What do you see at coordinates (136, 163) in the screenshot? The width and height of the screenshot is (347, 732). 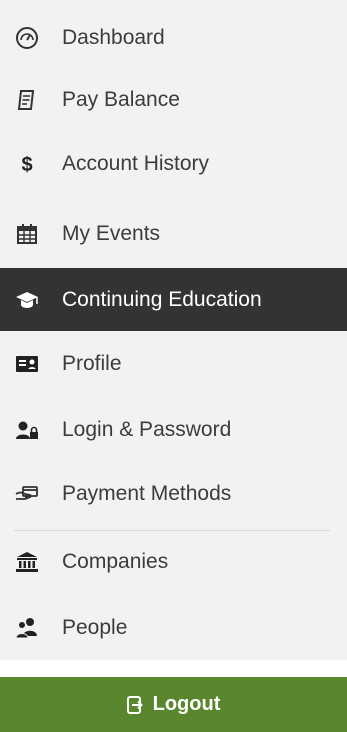 I see `menu-item-label: Account History` at bounding box center [136, 163].